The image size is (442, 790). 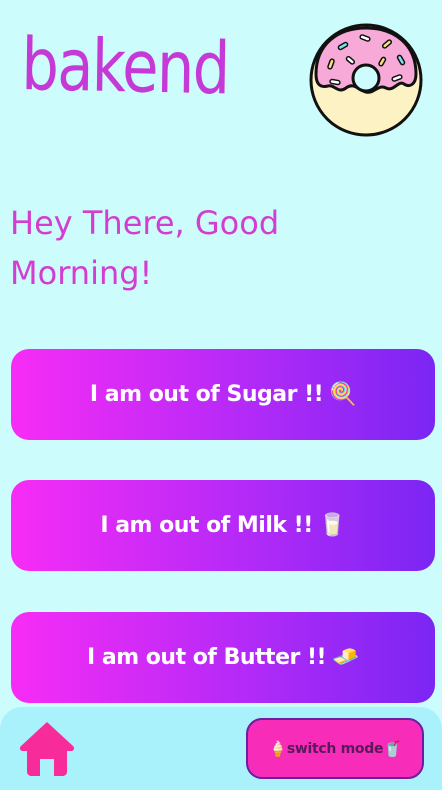 What do you see at coordinates (343, 394) in the screenshot?
I see `lollipop-icon: 🍭` at bounding box center [343, 394].